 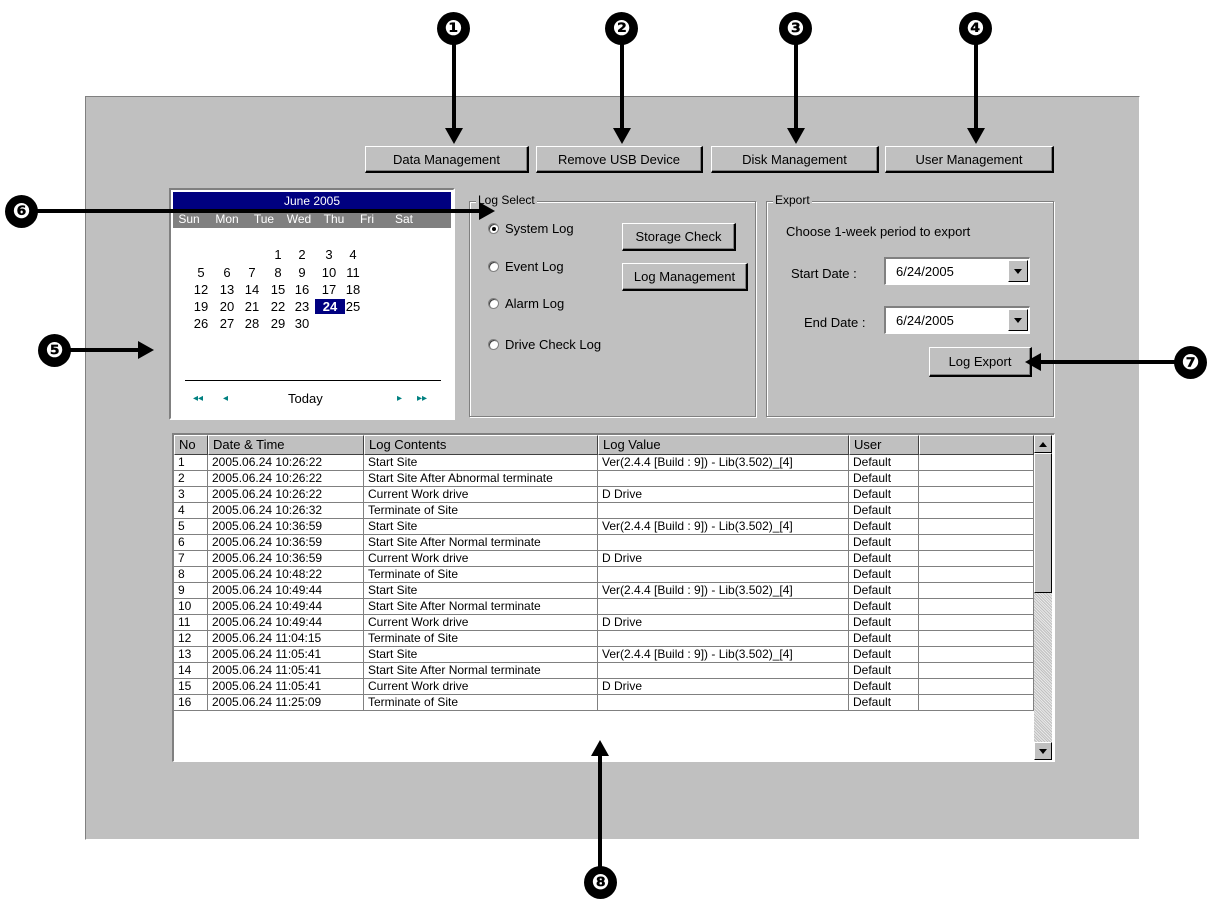 What do you see at coordinates (723, 687) in the screenshot?
I see `table-cell: D Drive` at bounding box center [723, 687].